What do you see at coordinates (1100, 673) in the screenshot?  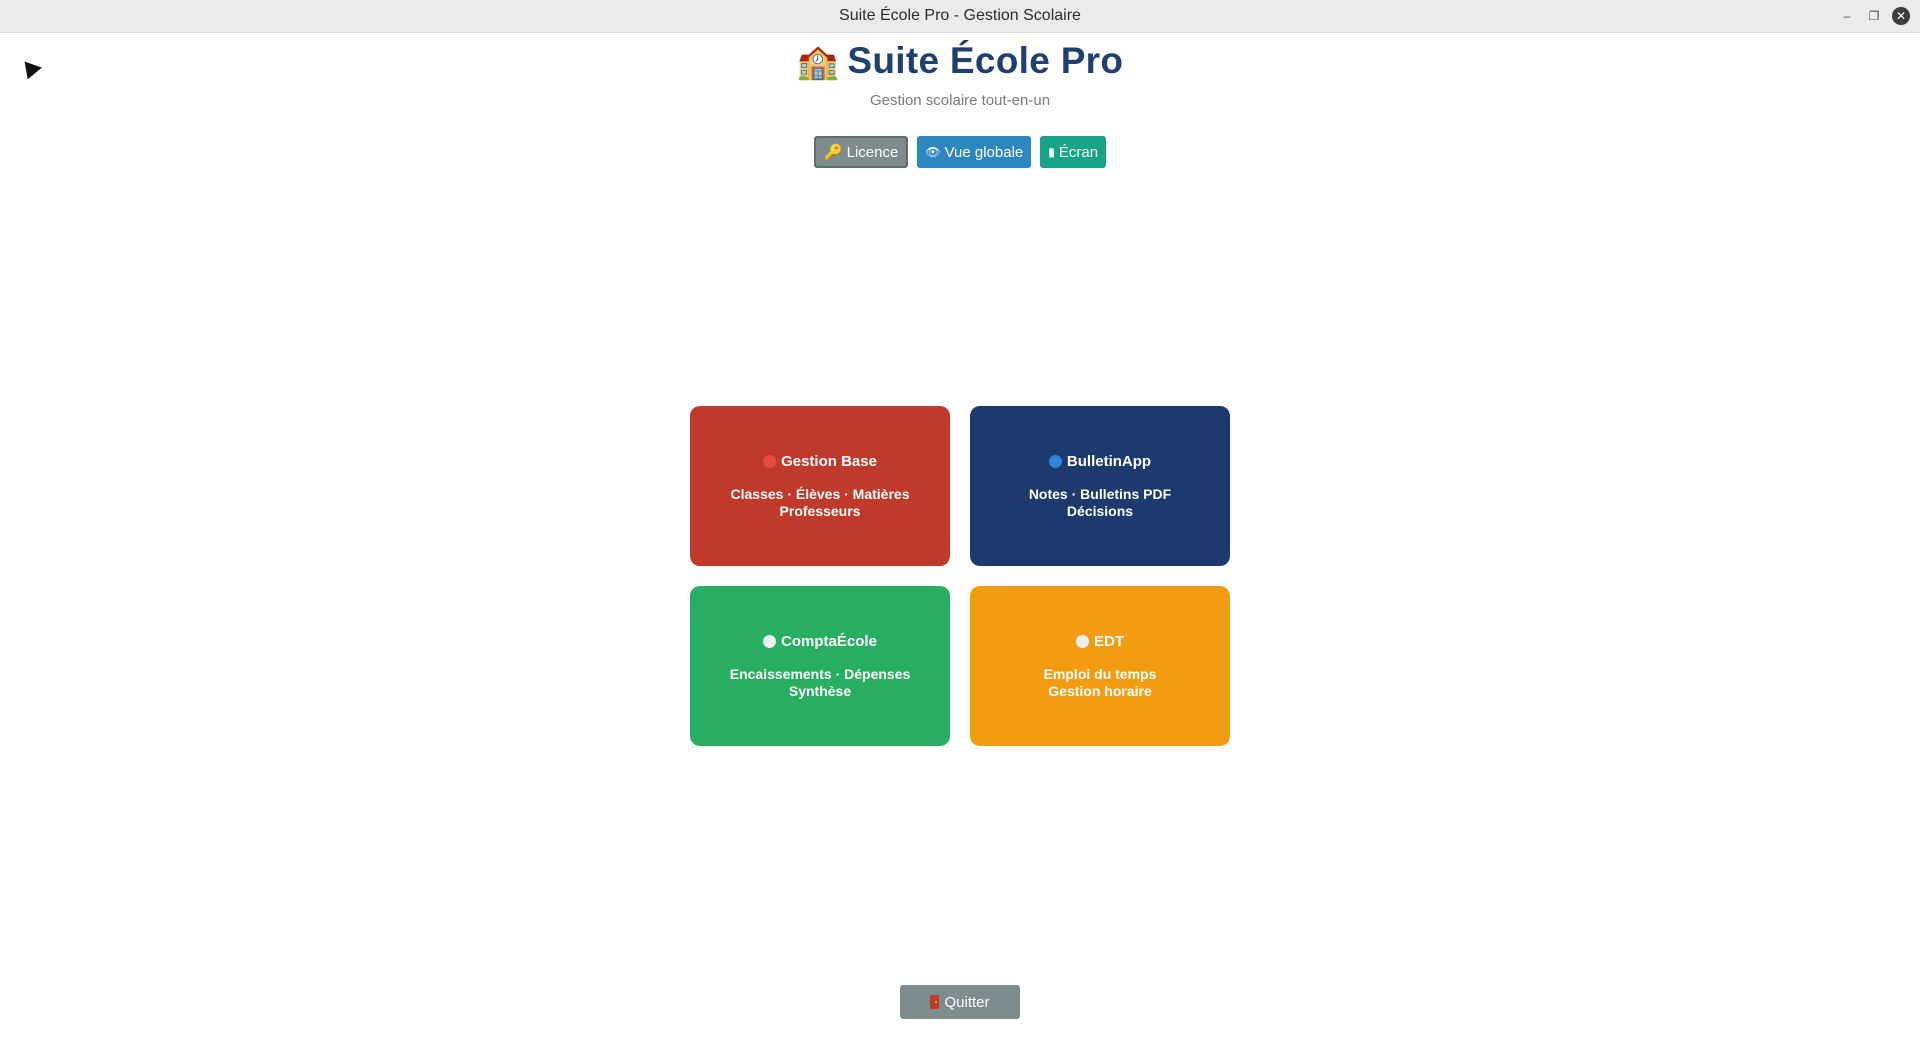 I see `module-description: Emploi du temps` at bounding box center [1100, 673].